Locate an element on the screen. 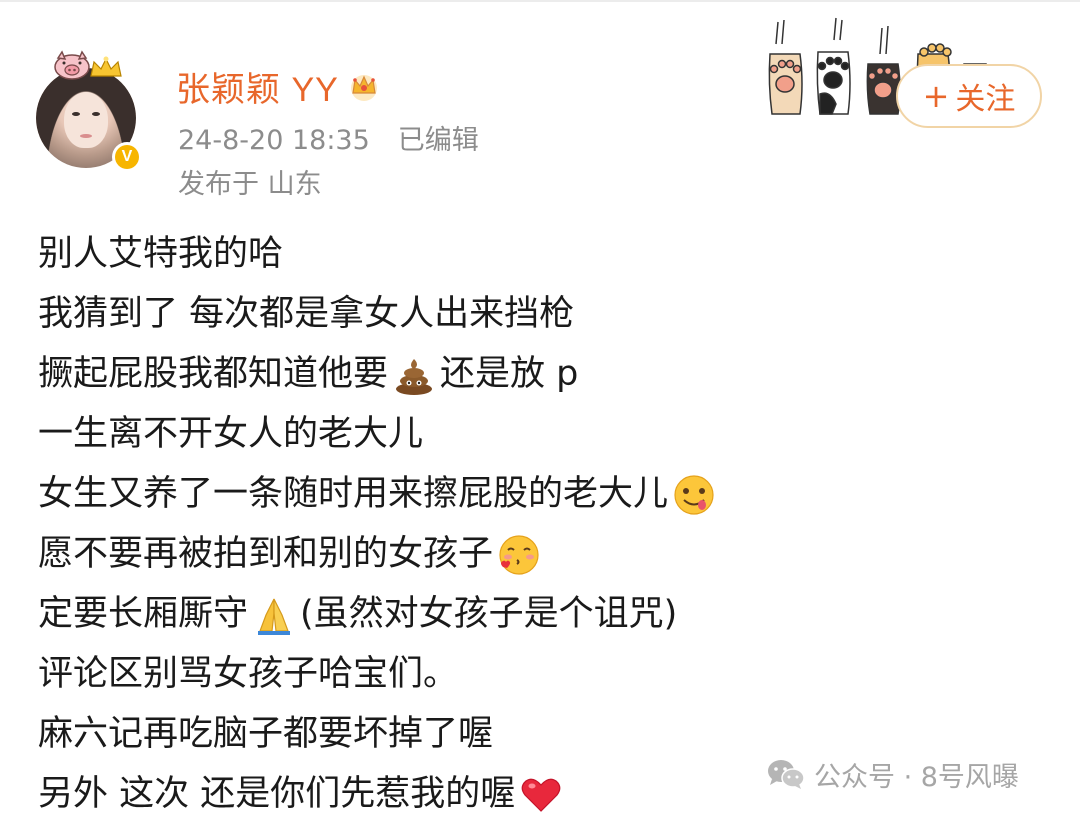 This screenshot has width=1080, height=817. post-line: 我猜到了 每次都是拿女人出来挡枪 is located at coordinates (538, 314).